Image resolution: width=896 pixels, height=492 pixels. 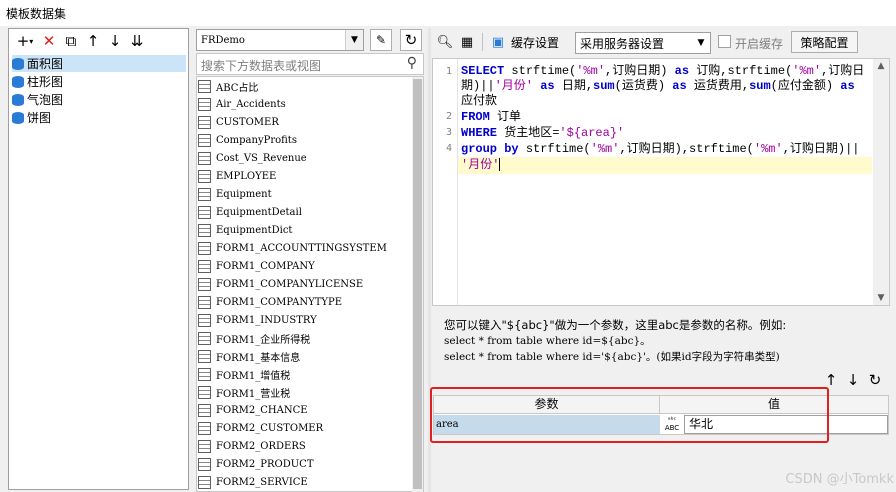 What do you see at coordinates (881, 182) in the screenshot?
I see `sql-editor-scrollbar: ▲ ▼` at bounding box center [881, 182].